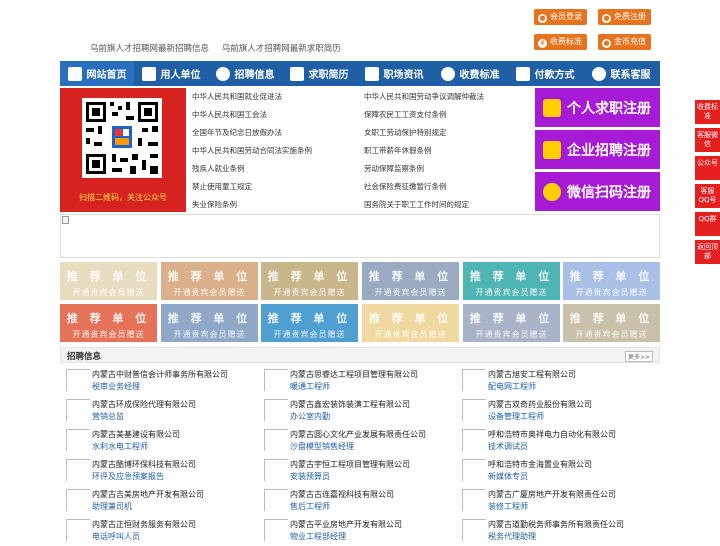 Image resolution: width=720 pixels, height=546 pixels. I want to click on company-name: 内蒙古双奇药业股份有限公司, so click(540, 404).